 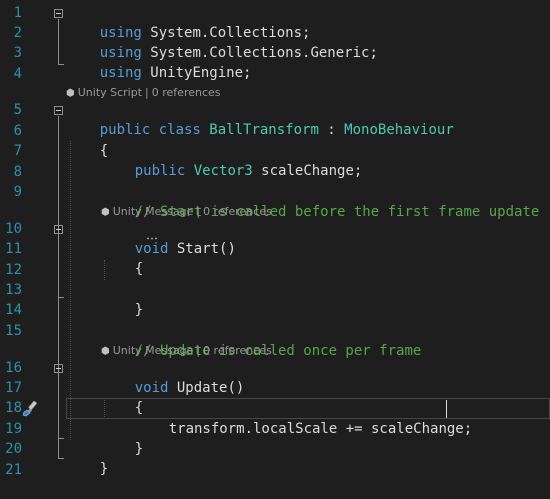 I want to click on base-class: MonoBehaviour, so click(x=399, y=130).